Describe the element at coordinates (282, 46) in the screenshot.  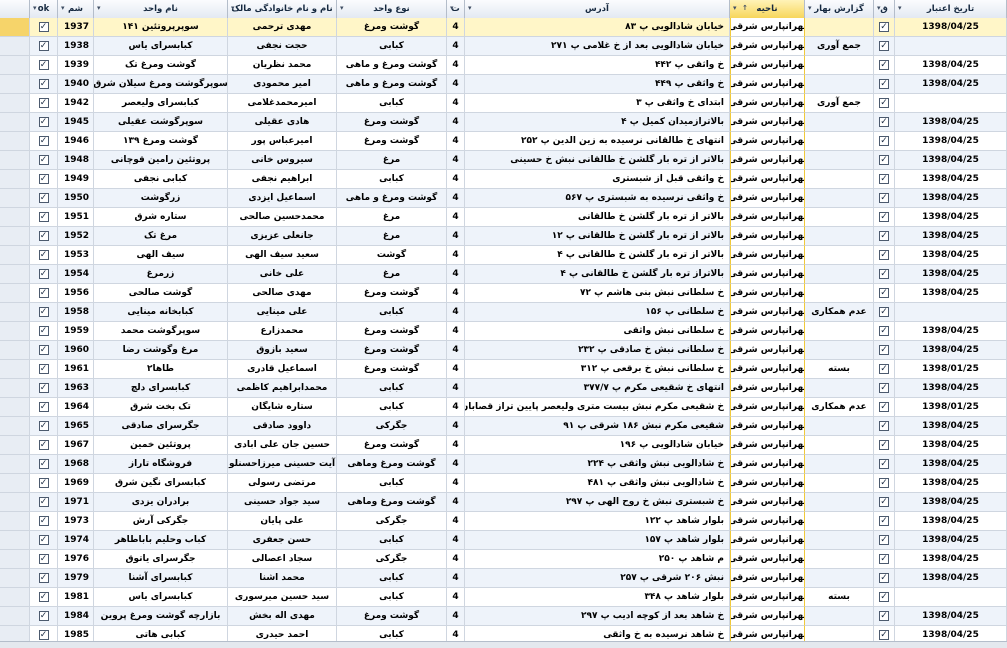
I see `cell-owner: حجت نجفی` at that location.